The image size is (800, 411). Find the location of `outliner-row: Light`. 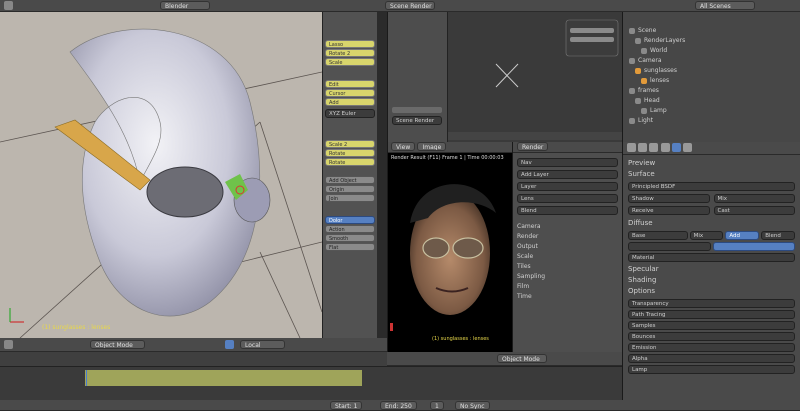

outliner-row: Light is located at coordinates (711, 121).